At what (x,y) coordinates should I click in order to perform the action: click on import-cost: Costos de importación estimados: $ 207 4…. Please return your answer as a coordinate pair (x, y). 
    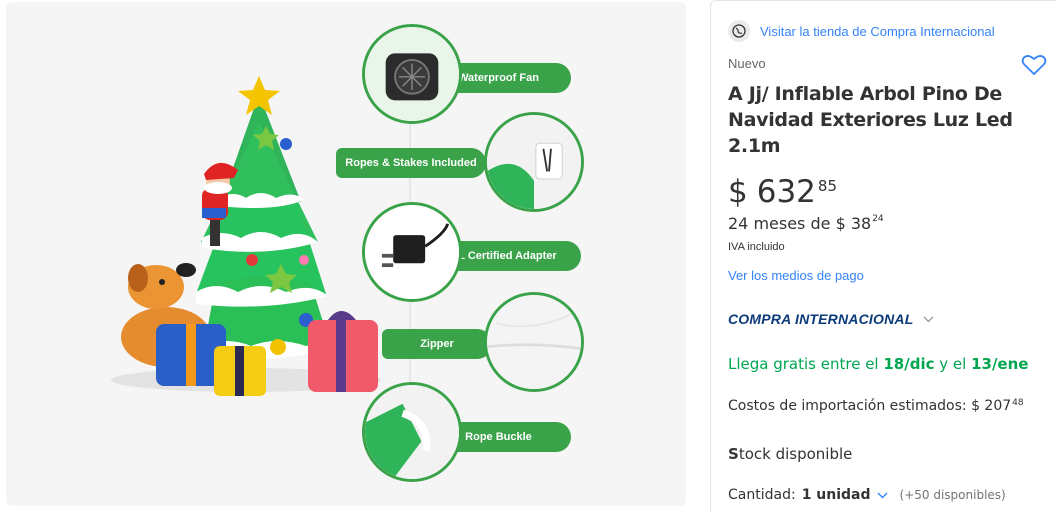
    Looking at the image, I should click on (876, 406).